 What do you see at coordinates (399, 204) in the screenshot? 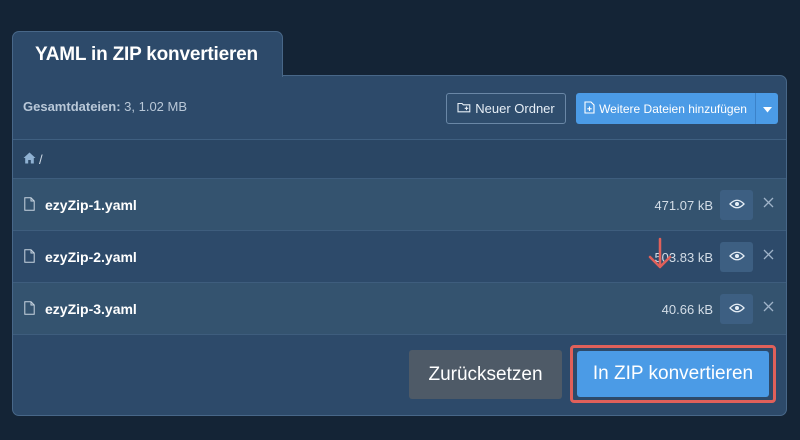
I see `file-row: ezyZip-1.yaml 471.07 kB` at bounding box center [399, 204].